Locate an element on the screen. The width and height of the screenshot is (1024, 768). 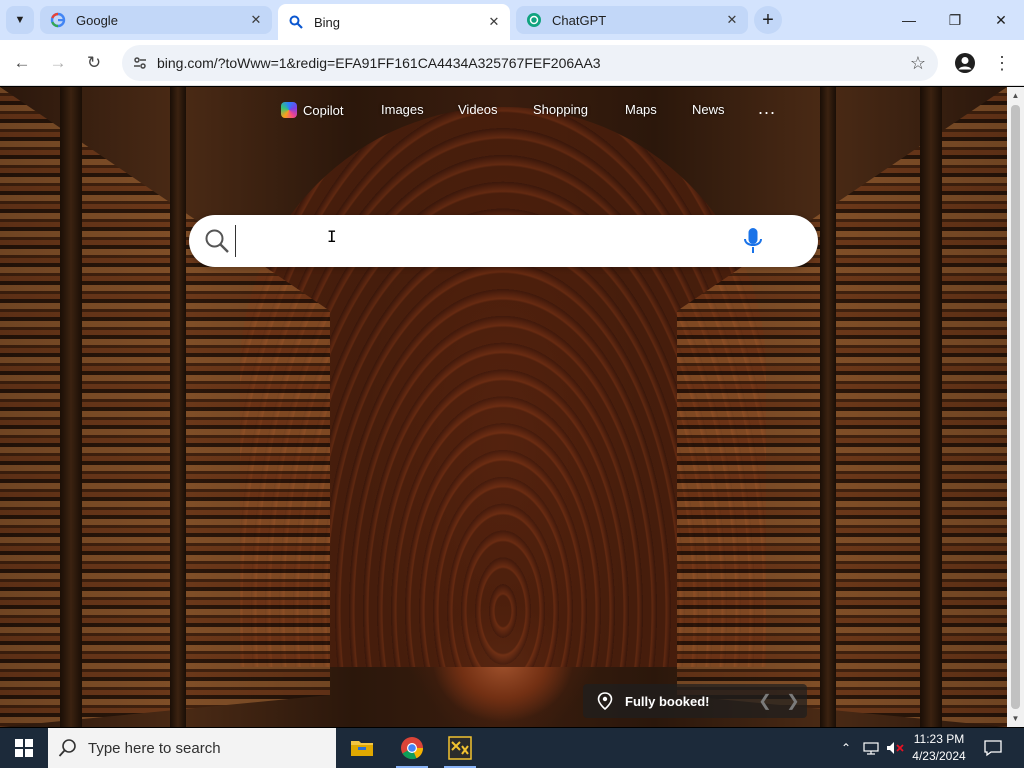
volume-muted-icon is located at coordinates (895, 748).